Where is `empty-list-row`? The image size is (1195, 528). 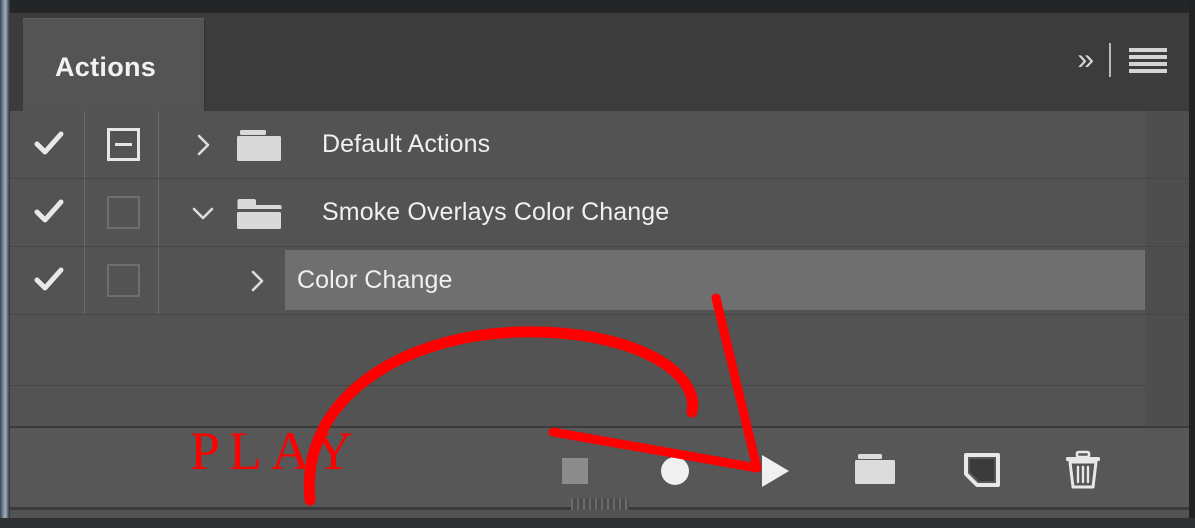 empty-list-row is located at coordinates (599, 350).